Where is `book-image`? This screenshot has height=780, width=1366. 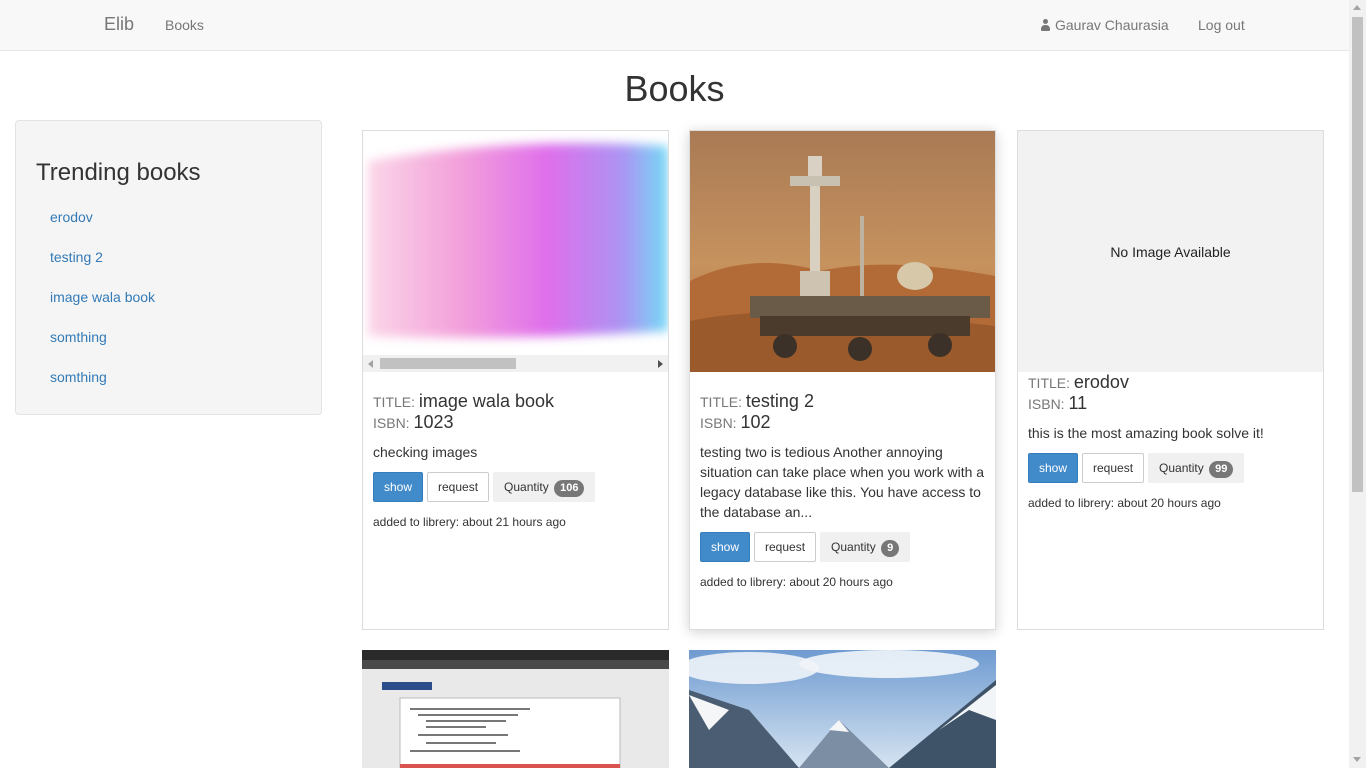 book-image is located at coordinates (842, 251).